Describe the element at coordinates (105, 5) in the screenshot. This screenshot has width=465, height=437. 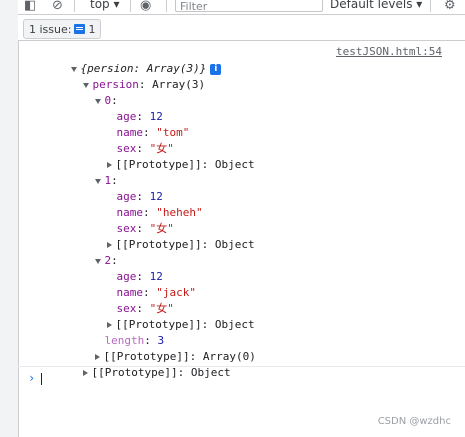
I see `context-select: top ▾` at that location.